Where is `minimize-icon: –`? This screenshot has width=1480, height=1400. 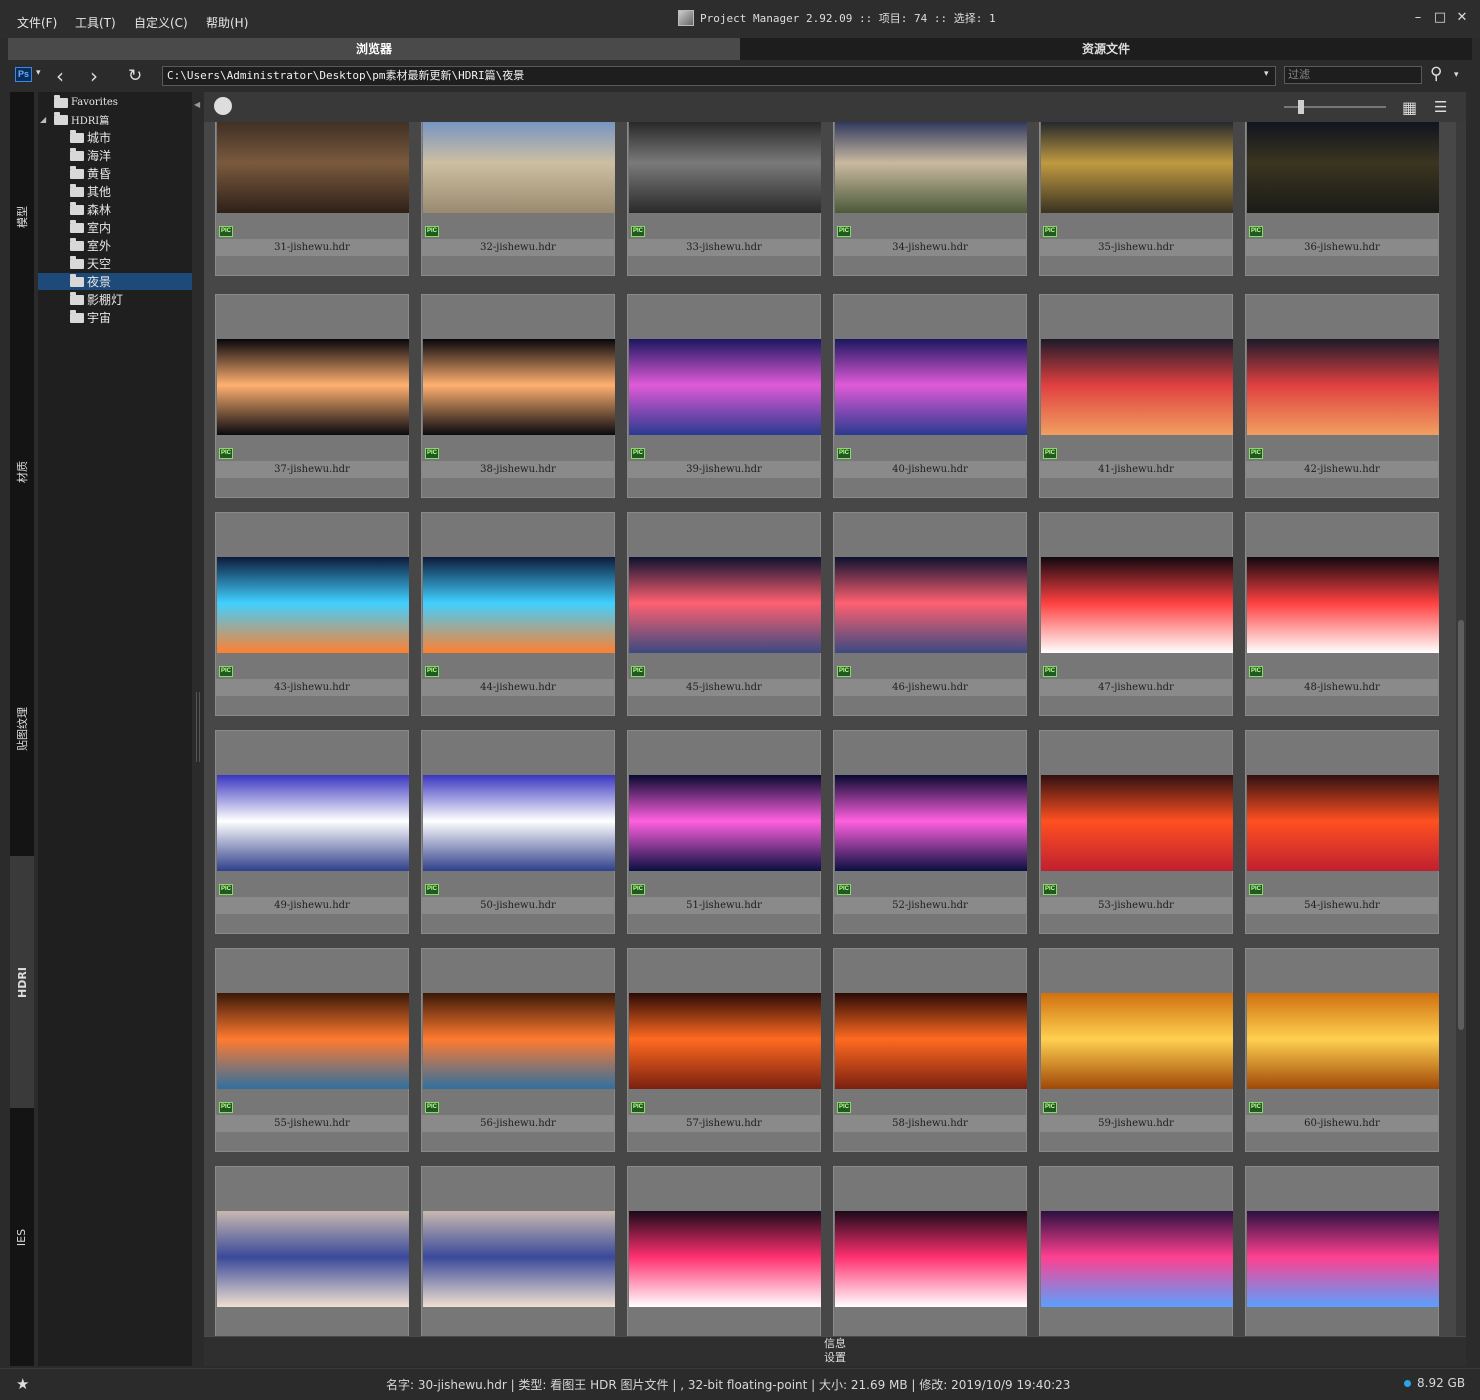 minimize-icon: – is located at coordinates (1418, 17).